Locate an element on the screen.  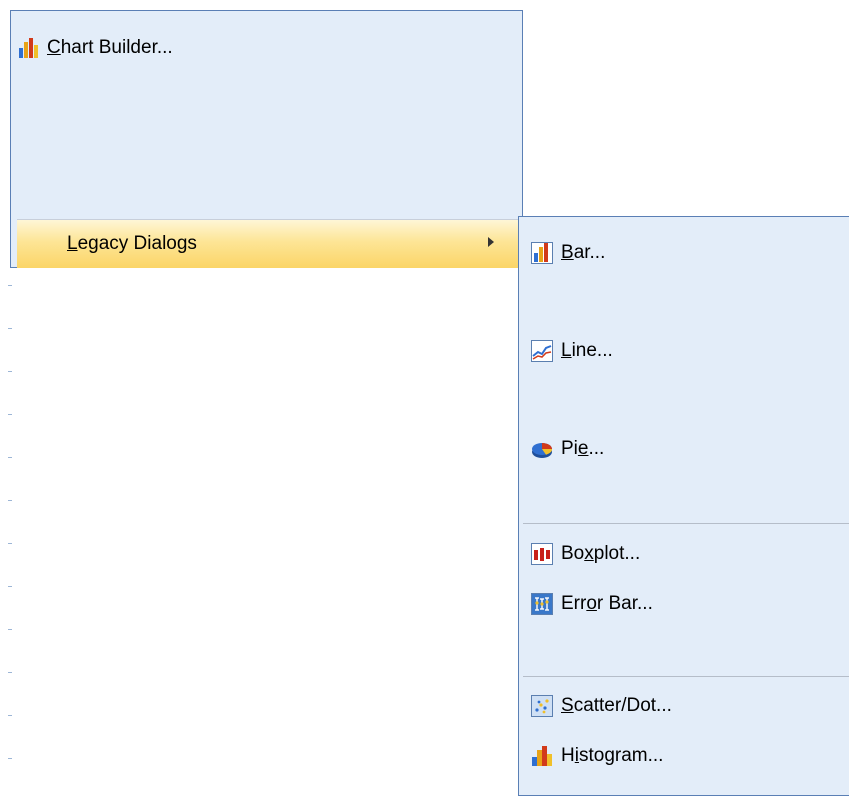
menu-item-label: Legacy Dialogs is located at coordinates (132, 243).